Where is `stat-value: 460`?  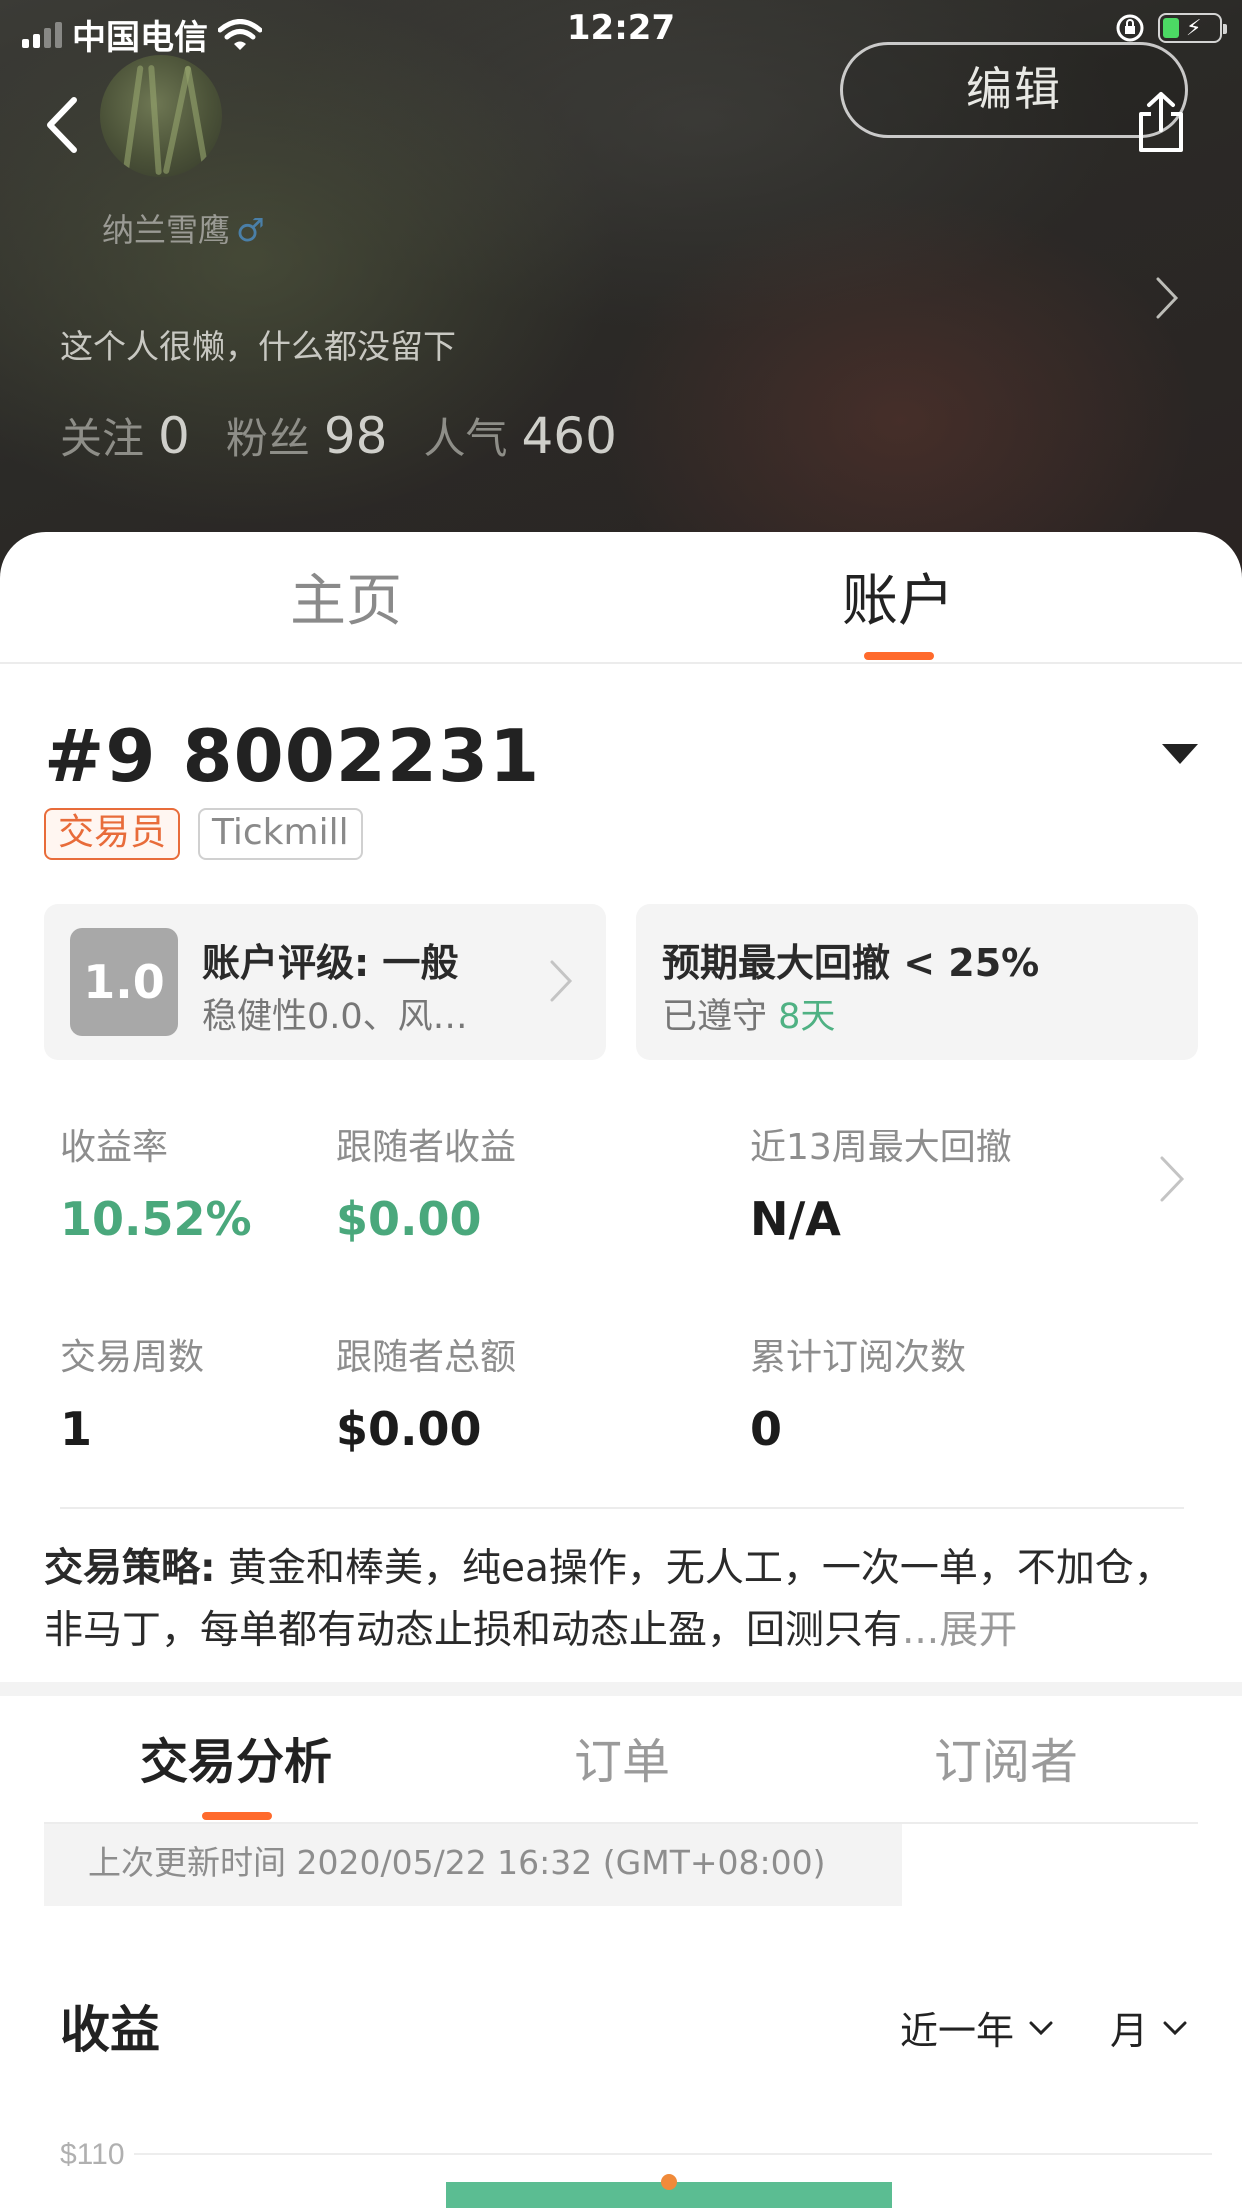 stat-value: 460 is located at coordinates (569, 436).